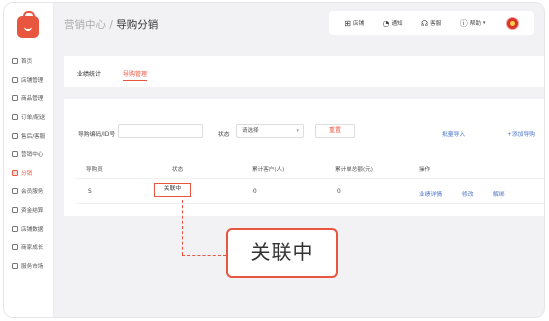 The image size is (549, 321). What do you see at coordinates (299, 23) in the screenshot?
I see `header: 营销中心 / 导购分销 ⊞ 店铺 ◔ 通知 ☊ 客服 ⓘ 帮助 ▾` at bounding box center [299, 23].